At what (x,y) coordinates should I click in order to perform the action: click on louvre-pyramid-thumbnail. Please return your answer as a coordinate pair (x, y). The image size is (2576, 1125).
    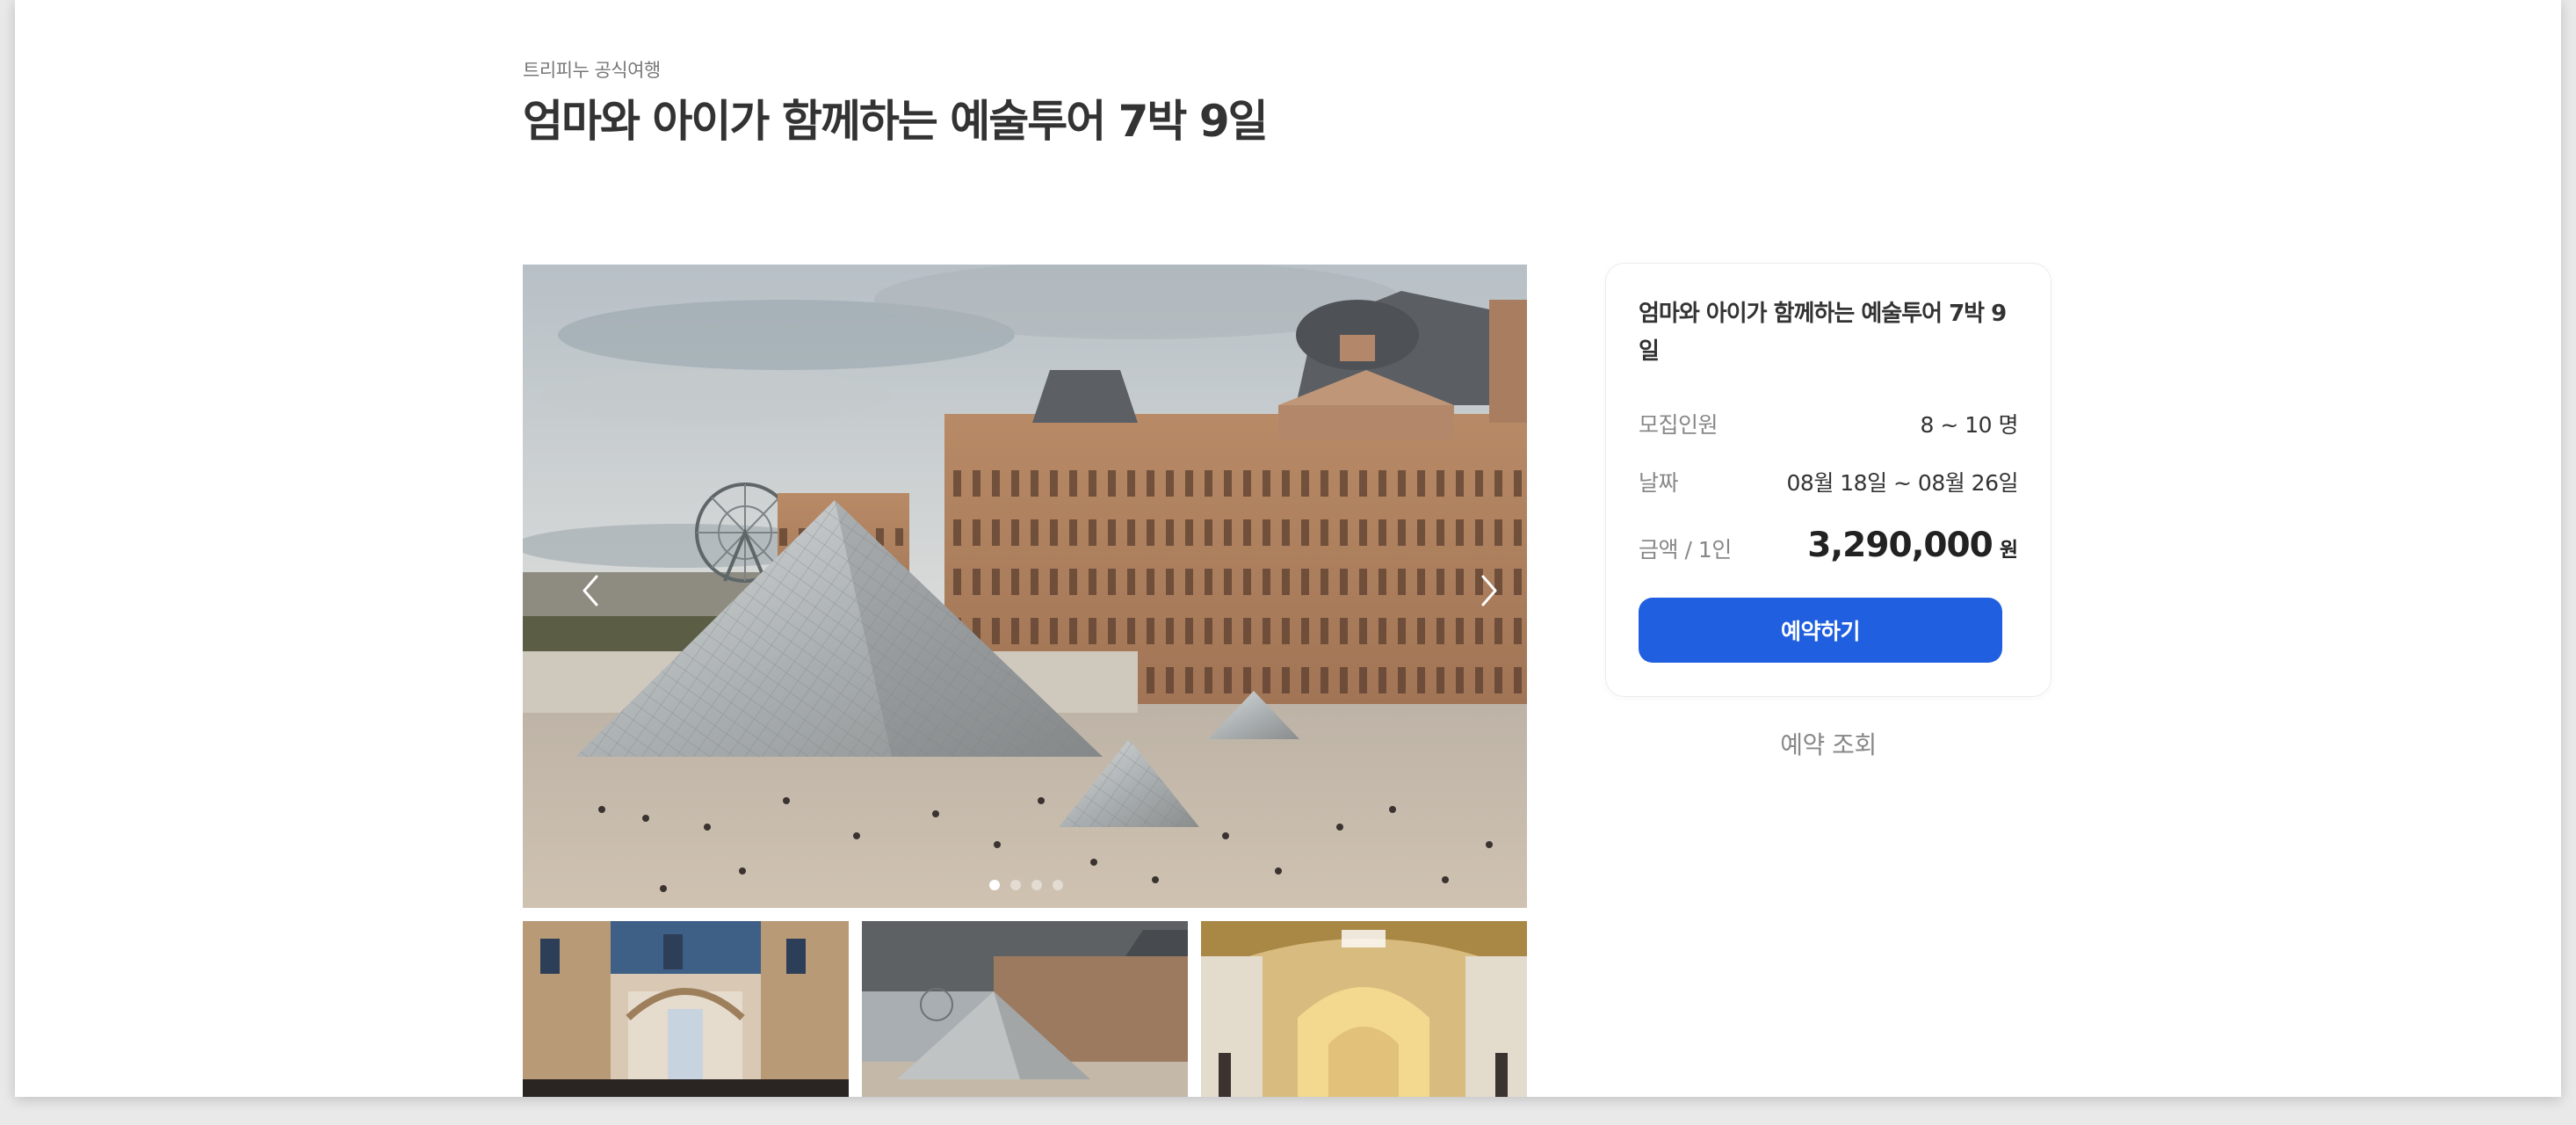
    Looking at the image, I should click on (1025, 1009).